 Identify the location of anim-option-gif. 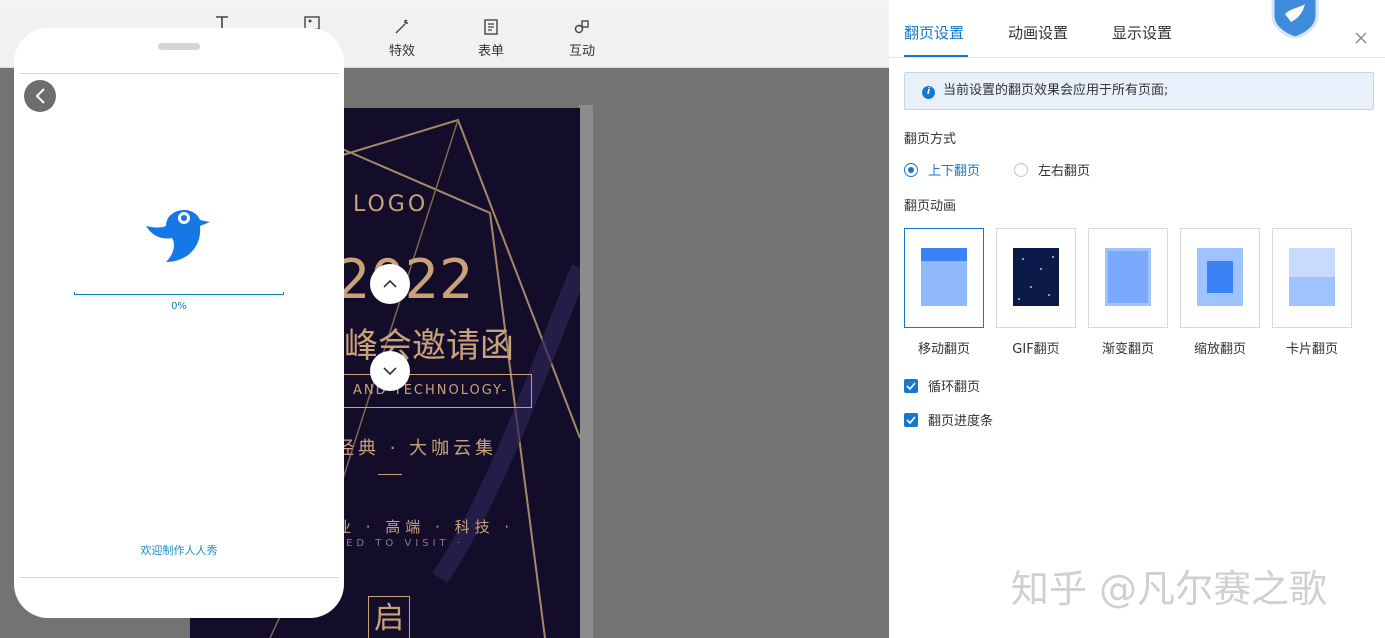
(1036, 278).